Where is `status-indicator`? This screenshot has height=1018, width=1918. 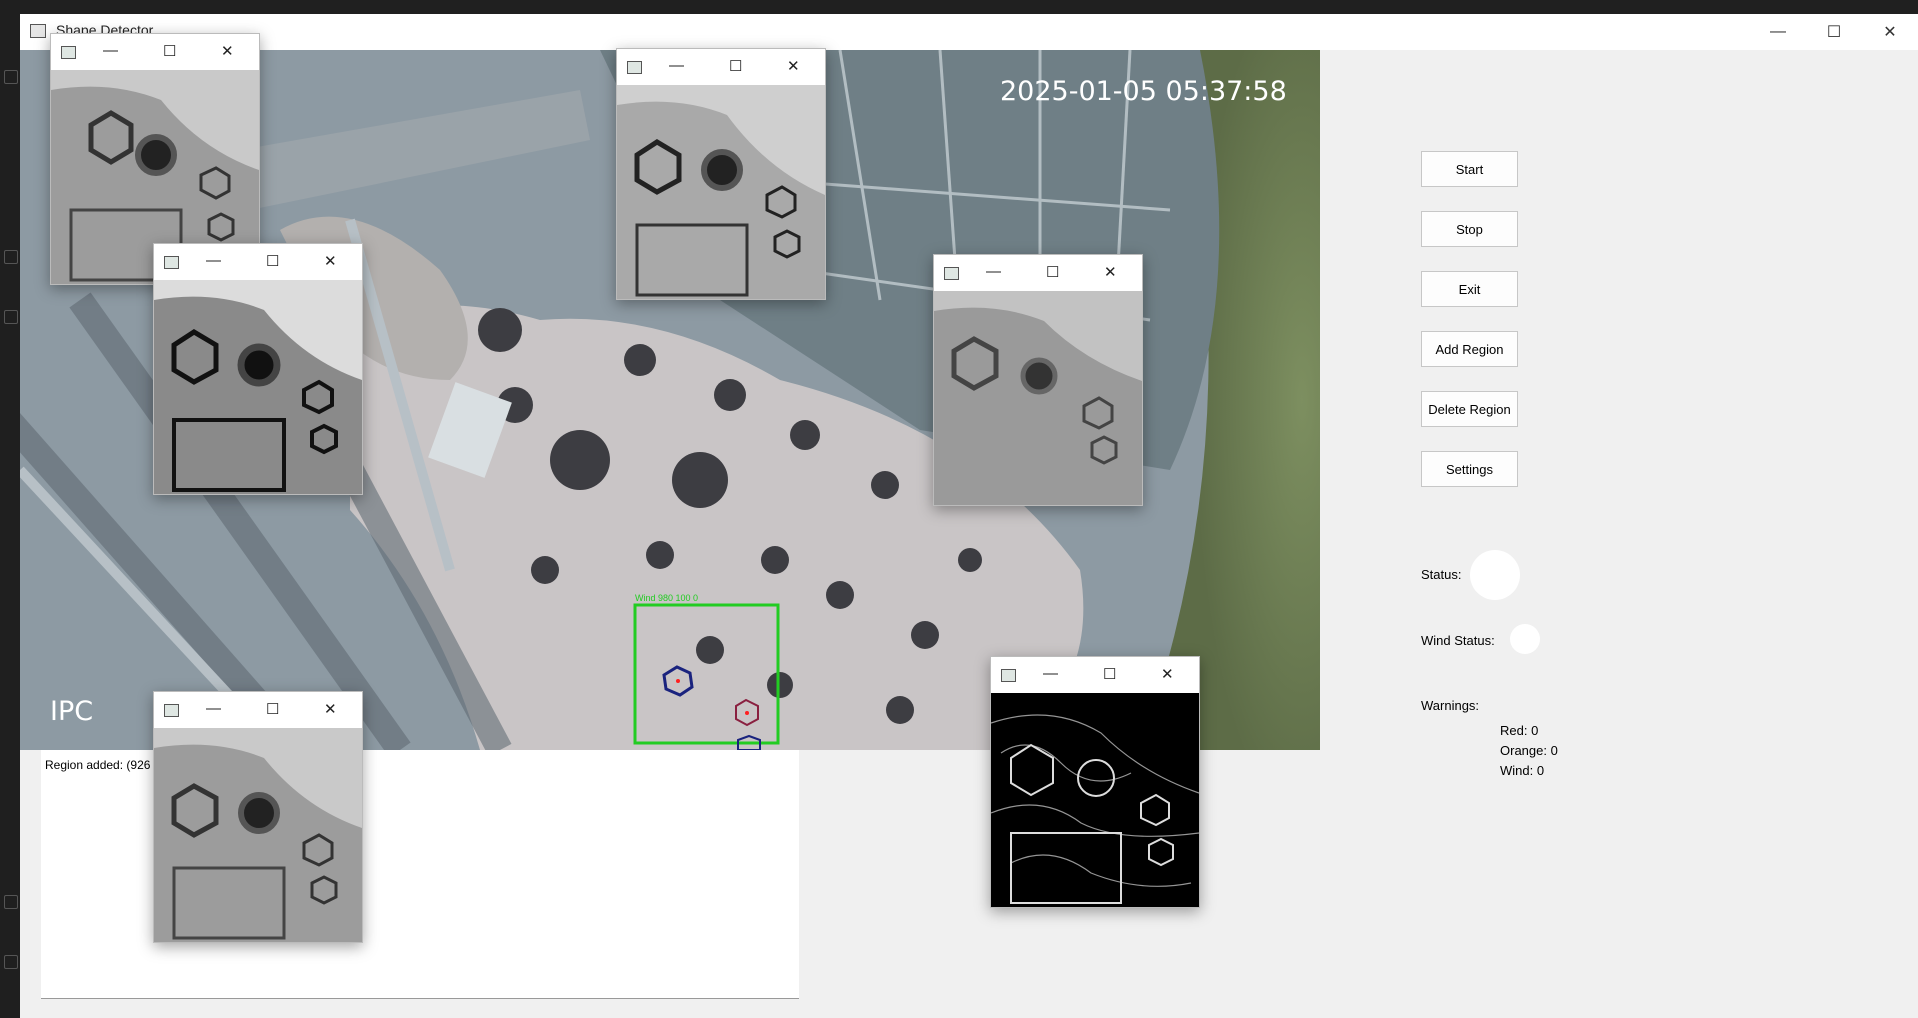 status-indicator is located at coordinates (1495, 575).